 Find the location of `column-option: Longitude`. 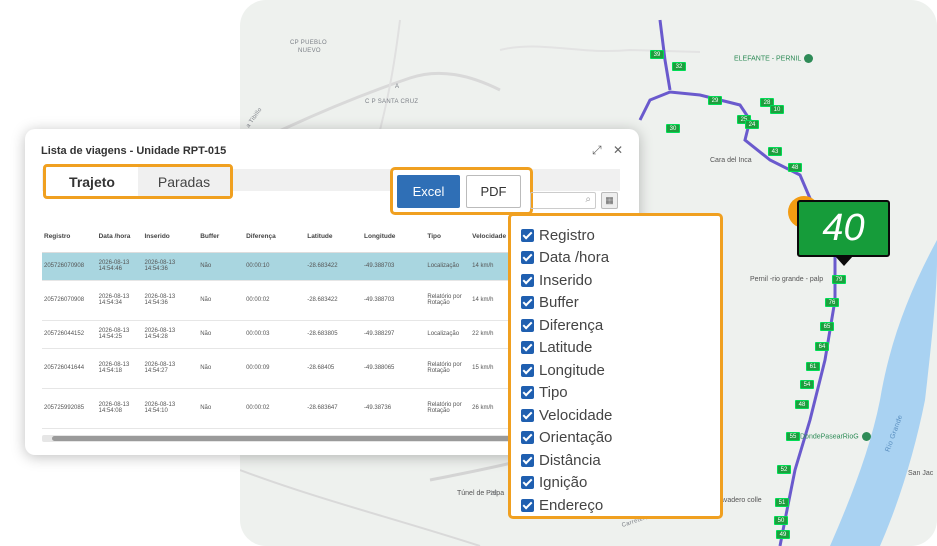

column-option: Longitude is located at coordinates (620, 370).